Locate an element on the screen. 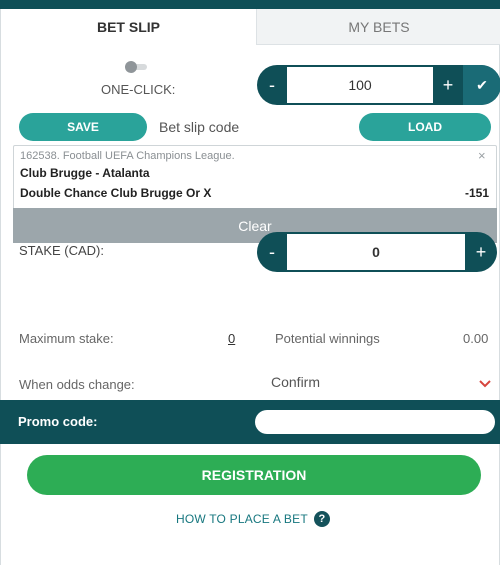 This screenshot has height=565, width=500. how-to-place-bet-link: HOW TO PLACE A BET ? is located at coordinates (253, 519).